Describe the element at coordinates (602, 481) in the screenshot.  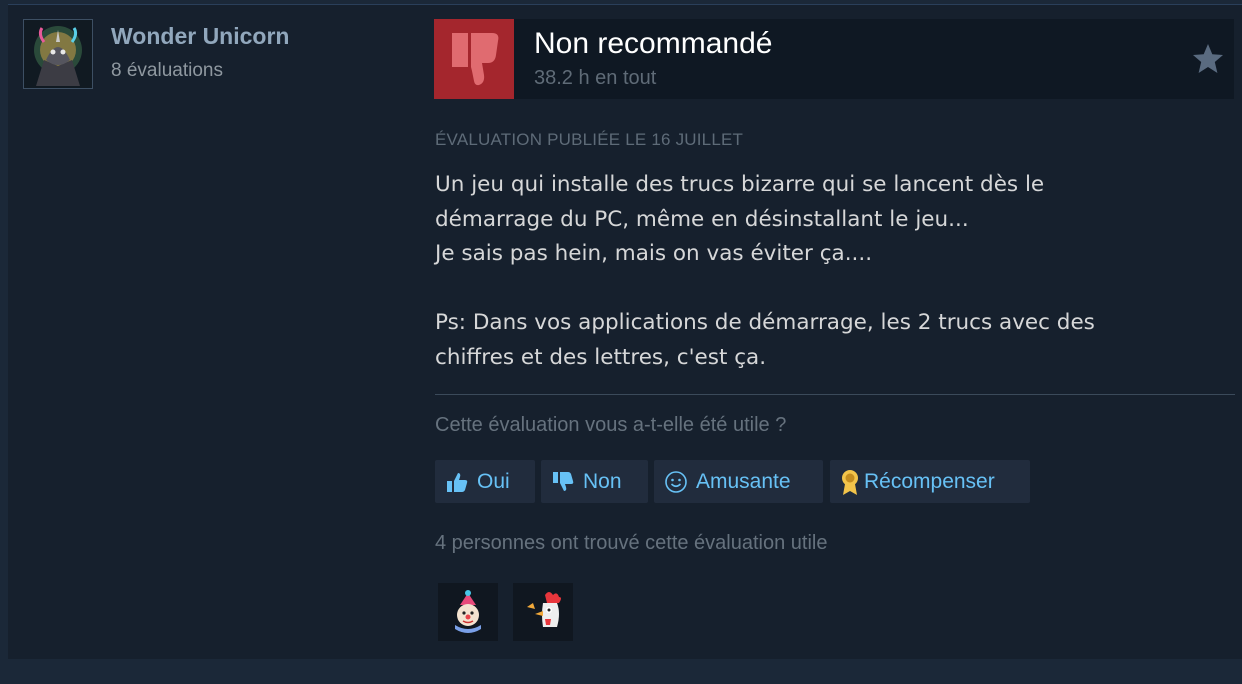
I see `vote-no-label: Non` at that location.